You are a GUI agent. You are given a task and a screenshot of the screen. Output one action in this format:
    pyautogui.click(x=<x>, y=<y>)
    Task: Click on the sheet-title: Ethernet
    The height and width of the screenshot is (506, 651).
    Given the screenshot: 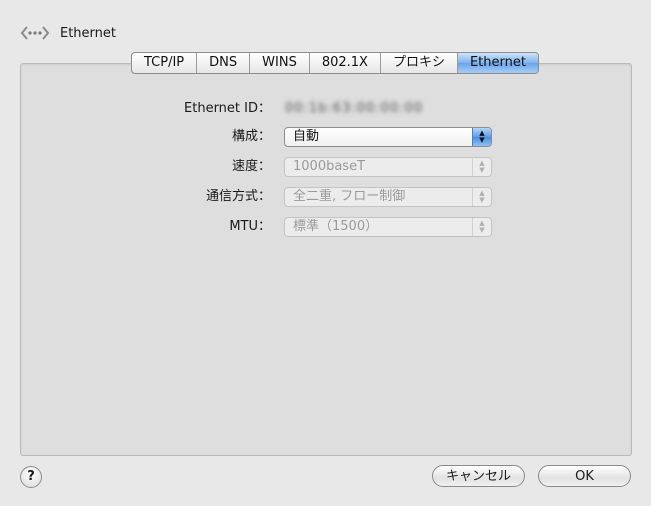 What is the action you would take?
    pyautogui.click(x=88, y=33)
    